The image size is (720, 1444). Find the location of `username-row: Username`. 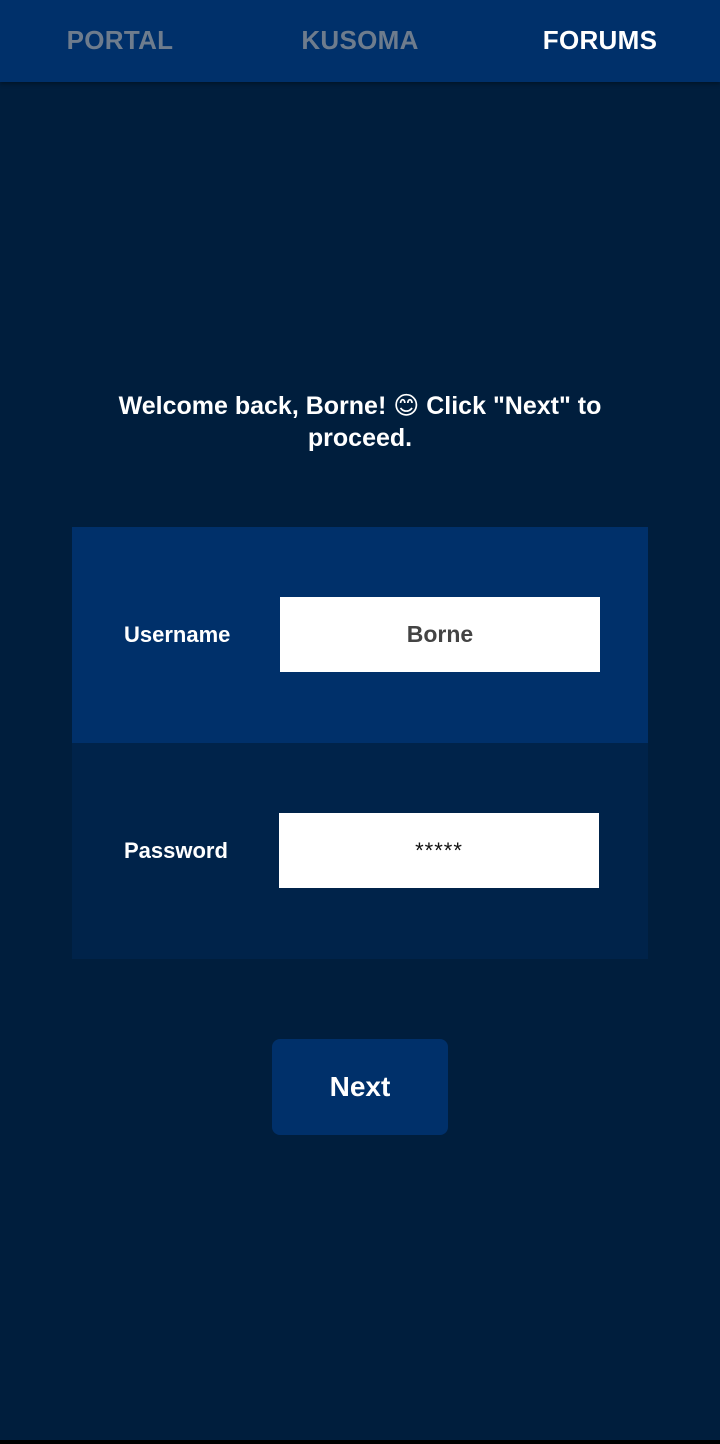

username-row: Username is located at coordinates (360, 635).